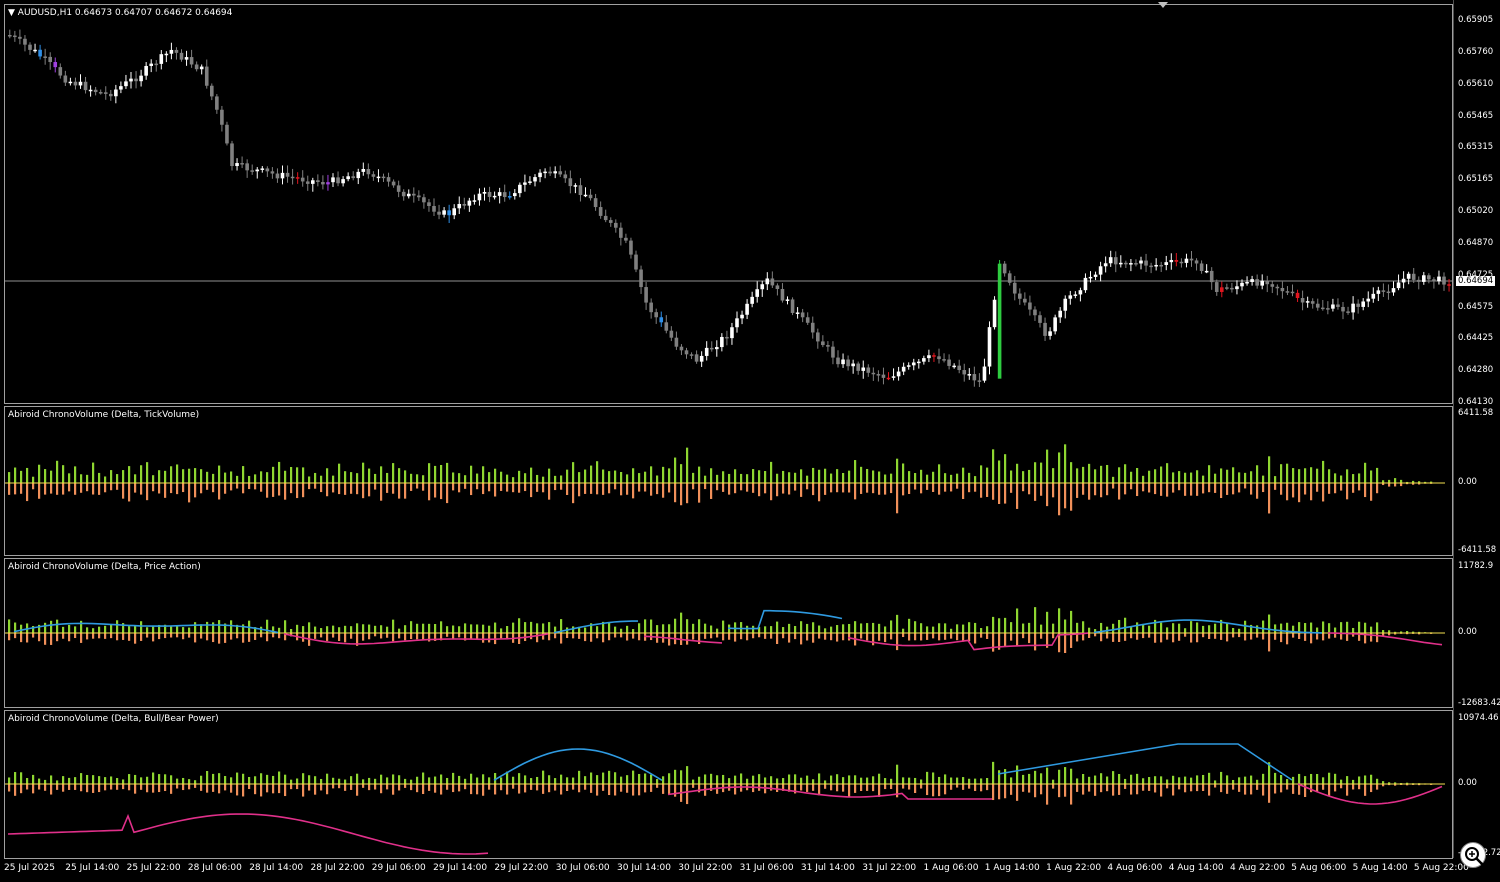  Describe the element at coordinates (1476, 281) in the screenshot. I see `current-price-tag: 0.64694` at that location.